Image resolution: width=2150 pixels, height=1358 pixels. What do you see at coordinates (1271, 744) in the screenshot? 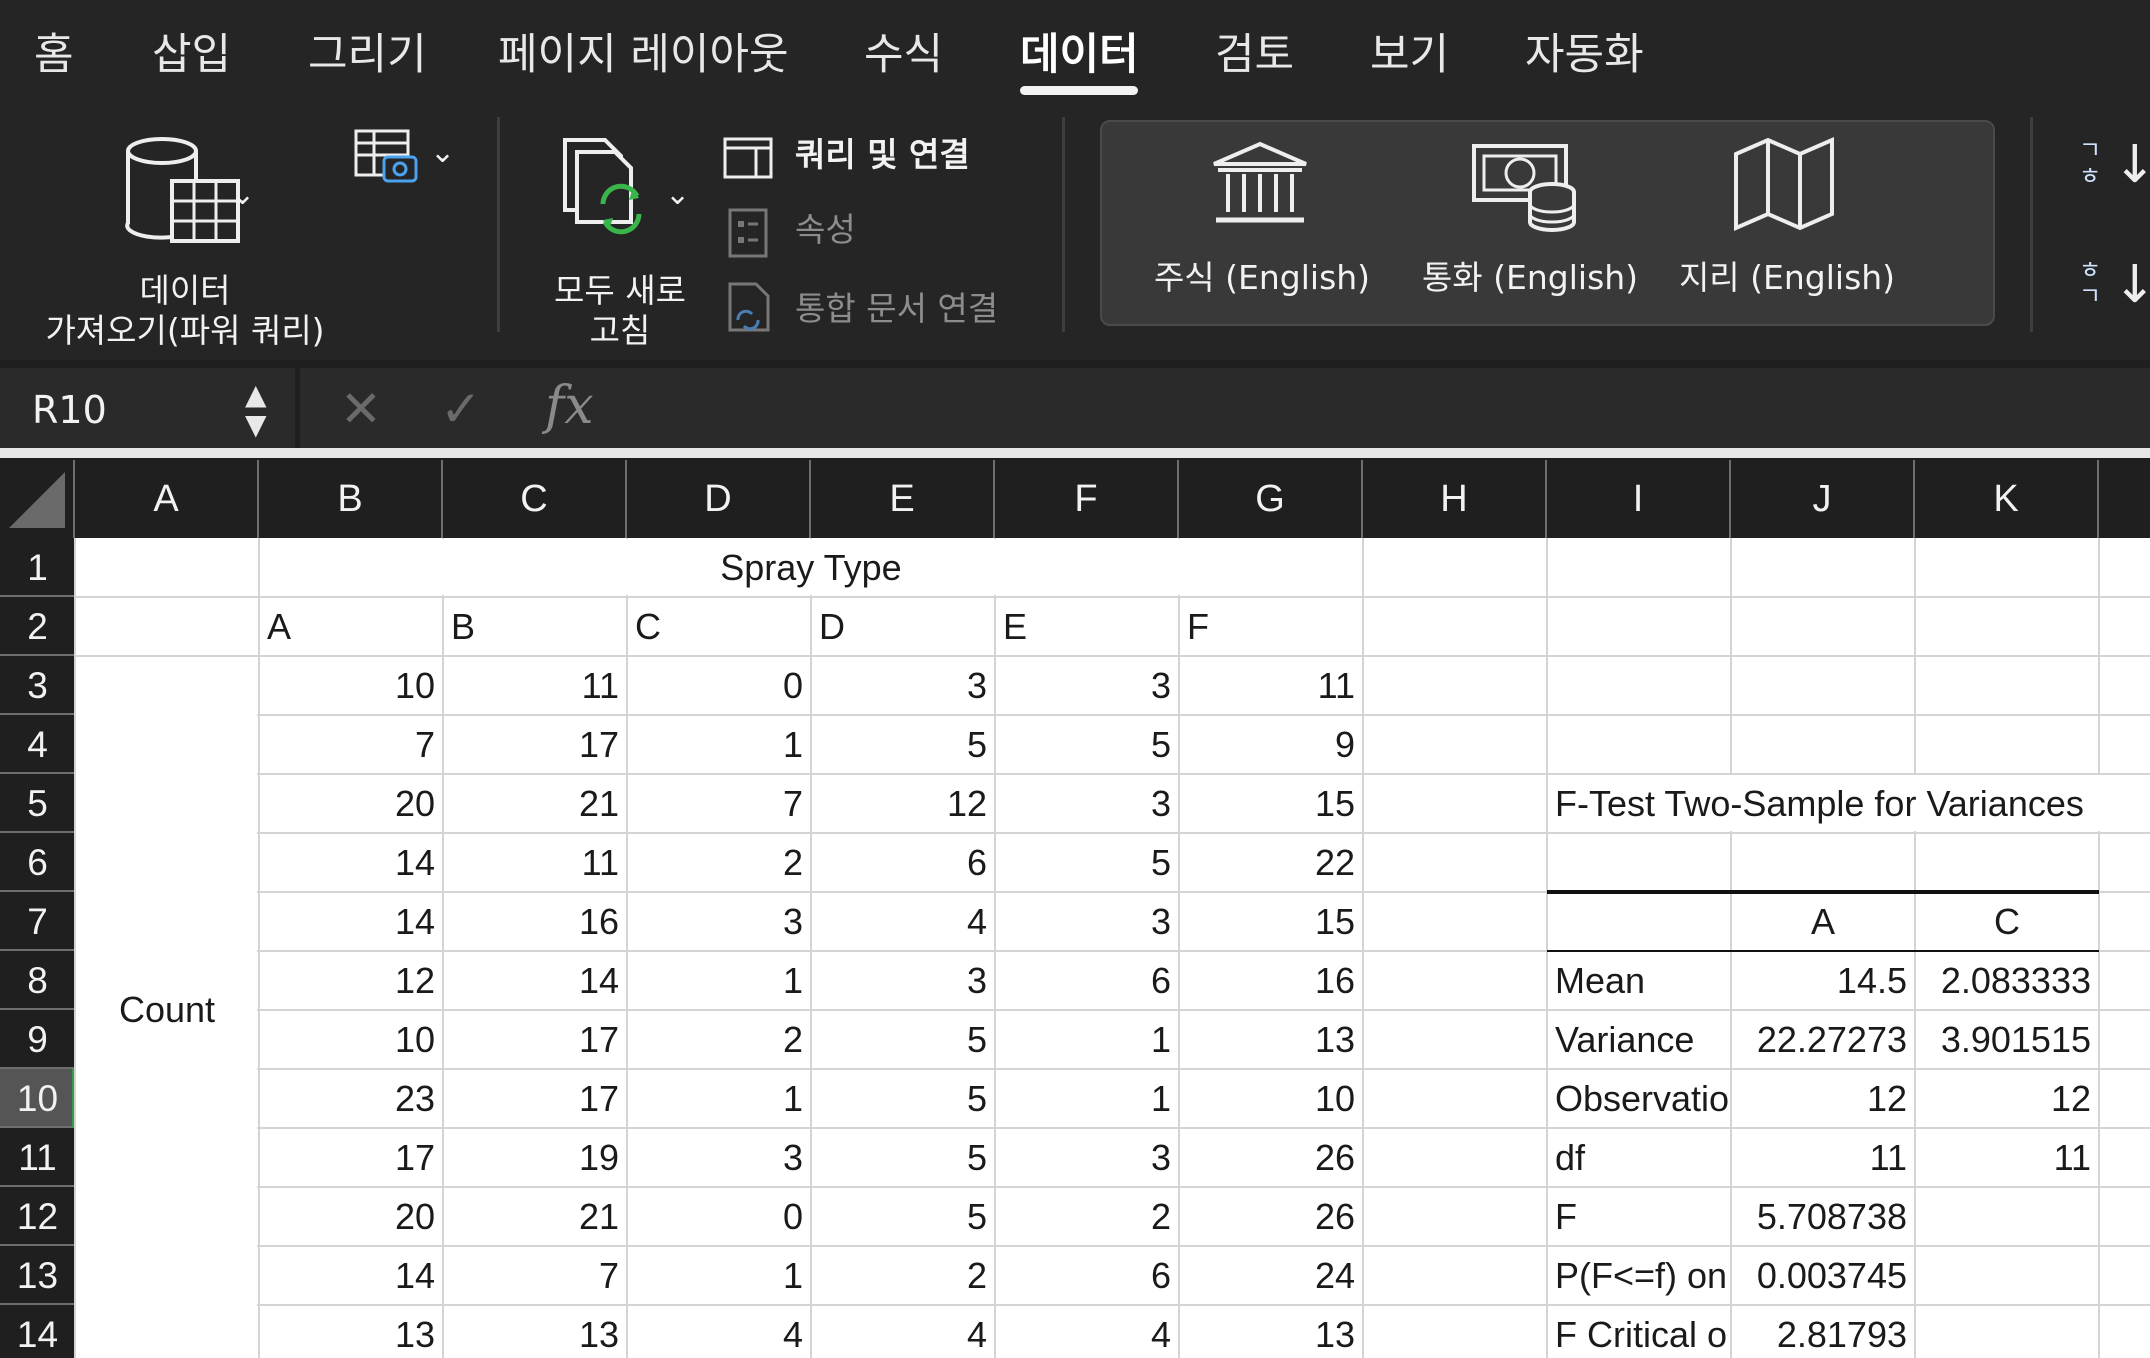
I see `data-cell: 9` at bounding box center [1271, 744].